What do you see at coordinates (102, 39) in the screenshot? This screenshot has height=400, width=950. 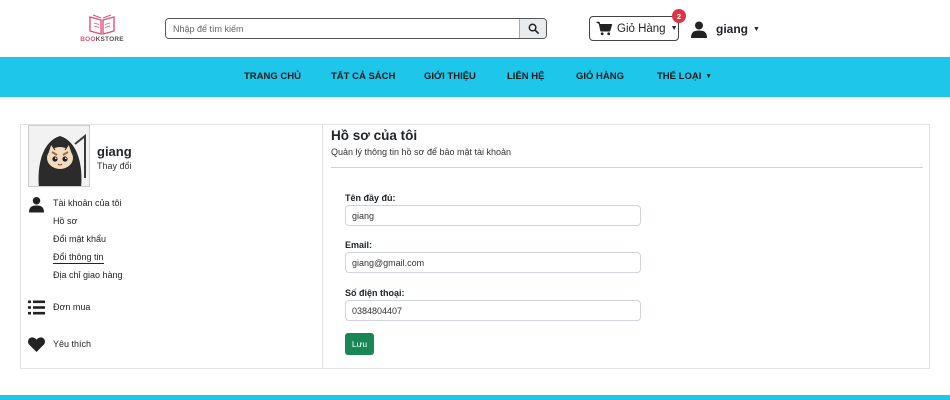 I see `logo-text: BOOKSTORE` at bounding box center [102, 39].